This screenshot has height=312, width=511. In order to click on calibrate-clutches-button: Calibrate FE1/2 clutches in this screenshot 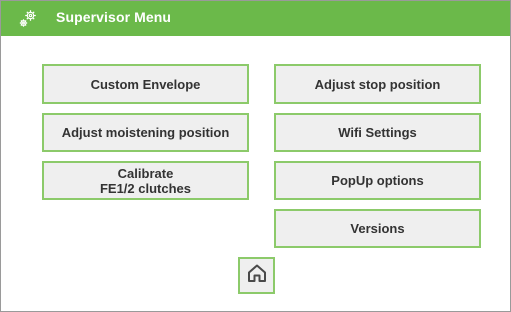, I will do `click(145, 180)`.